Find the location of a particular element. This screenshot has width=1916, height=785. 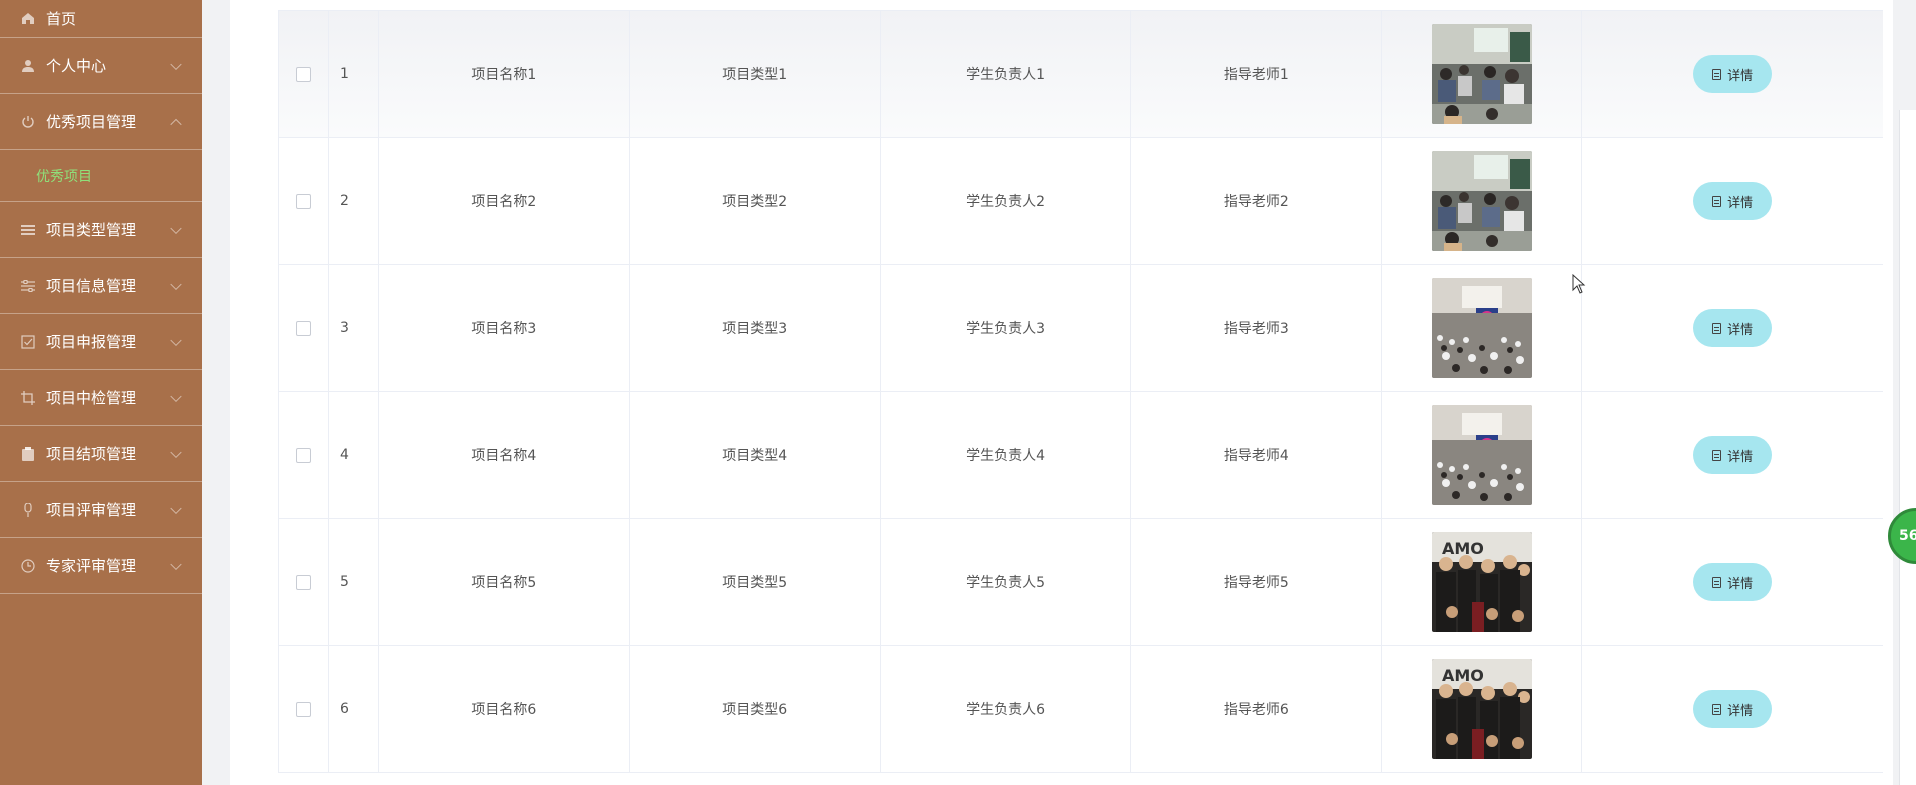

scrollbar-track is located at coordinates (1907, 392).